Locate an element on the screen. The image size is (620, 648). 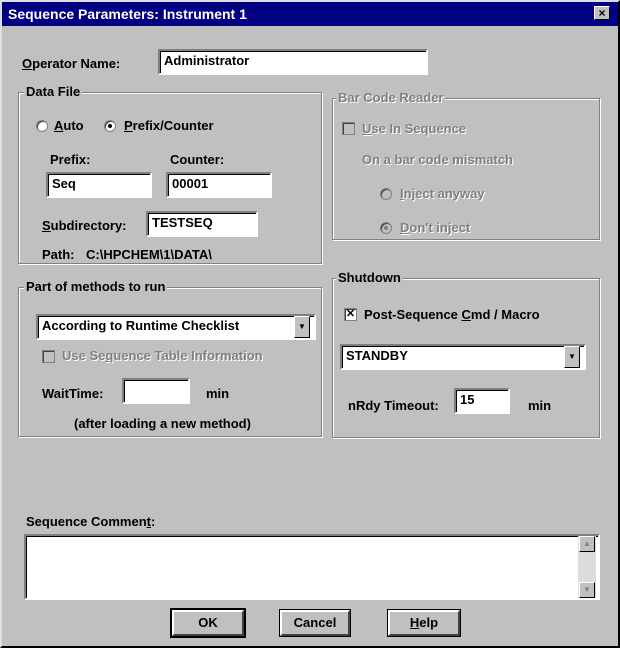
macro-dropdown-button: ▼ is located at coordinates (572, 357).